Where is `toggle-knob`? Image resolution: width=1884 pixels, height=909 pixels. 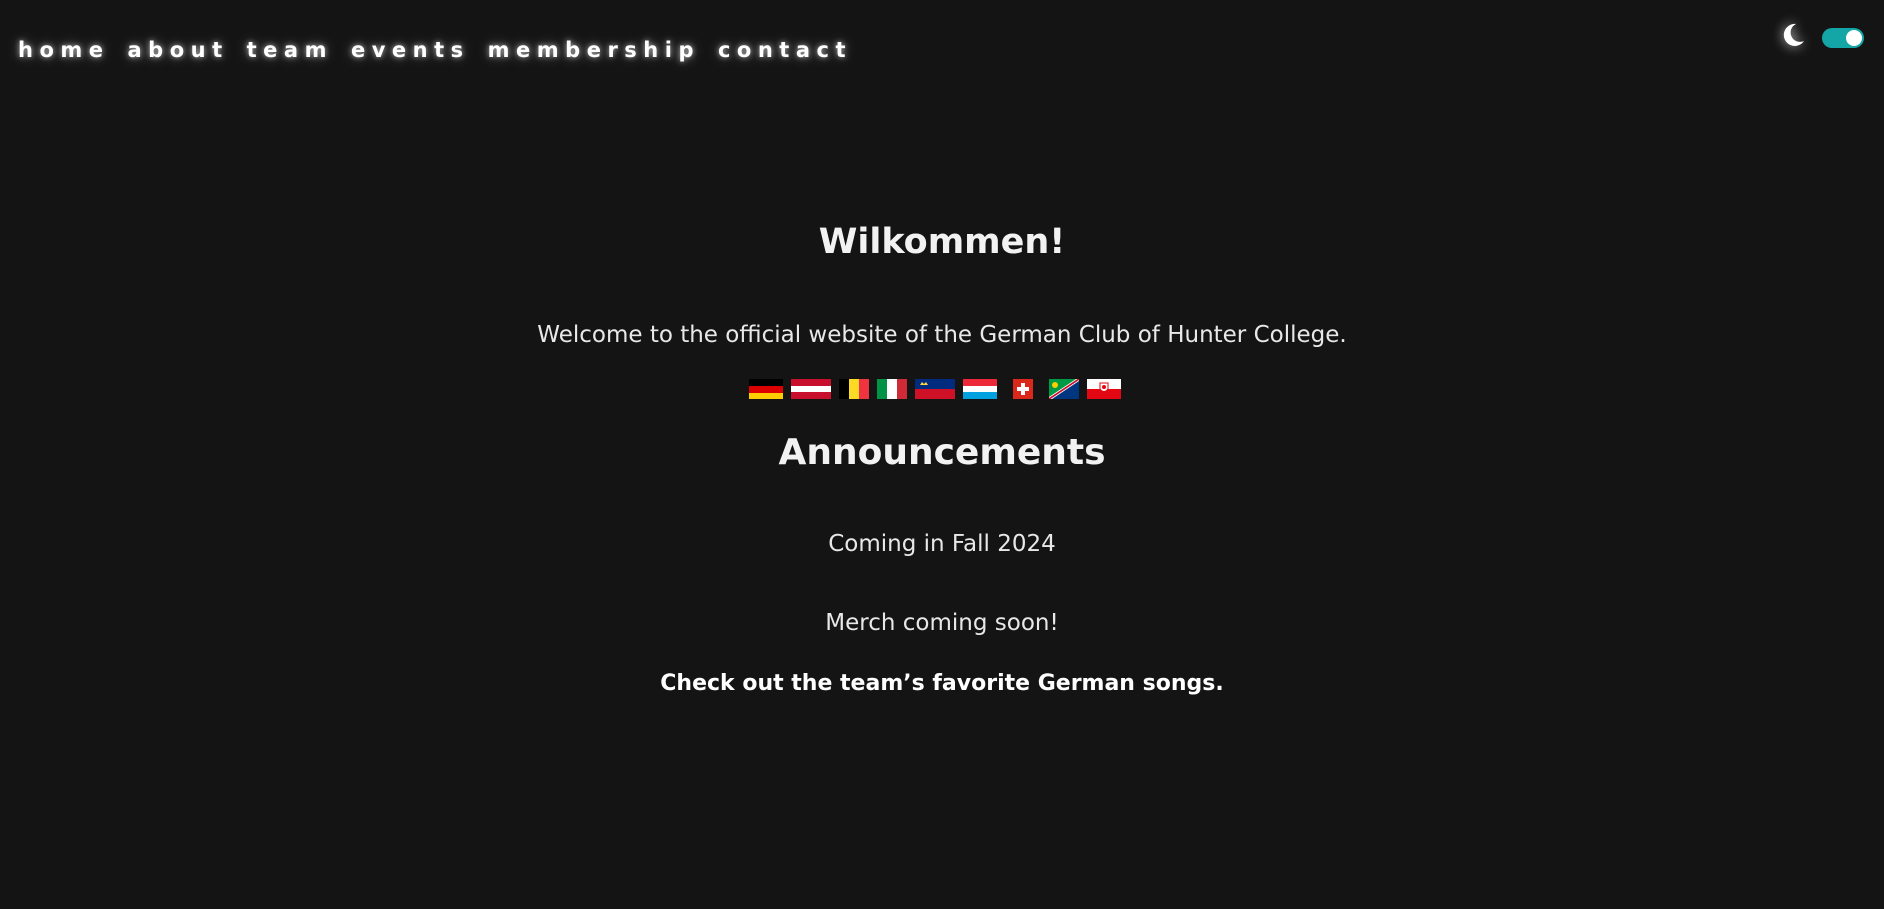 toggle-knob is located at coordinates (1854, 38).